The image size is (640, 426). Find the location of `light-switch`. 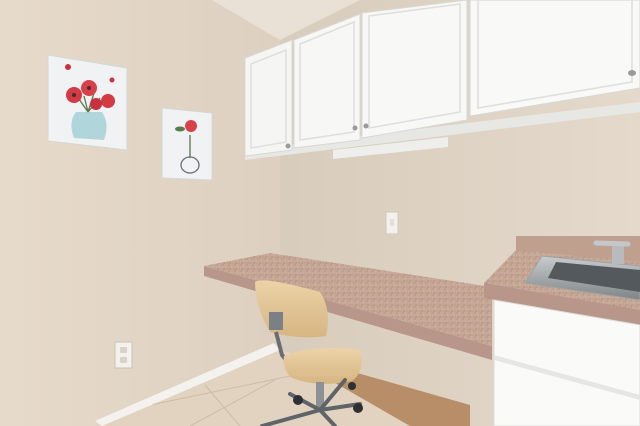

light-switch is located at coordinates (392, 223).